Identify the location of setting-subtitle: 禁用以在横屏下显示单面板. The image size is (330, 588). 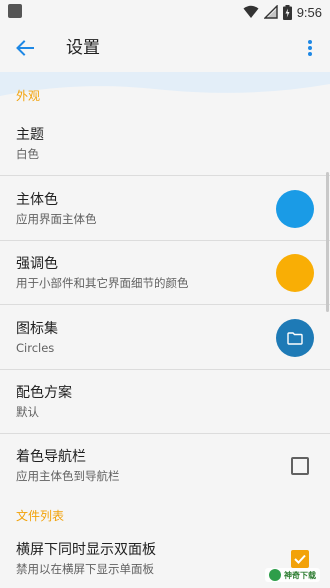
(85, 569).